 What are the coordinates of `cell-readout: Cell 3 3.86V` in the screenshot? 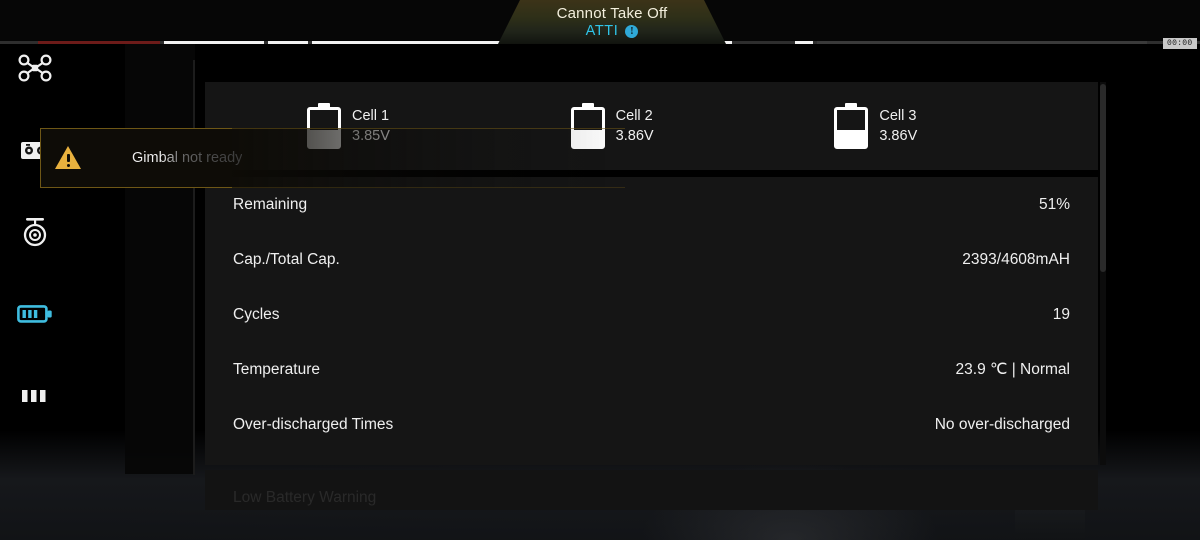 It's located at (898, 126).